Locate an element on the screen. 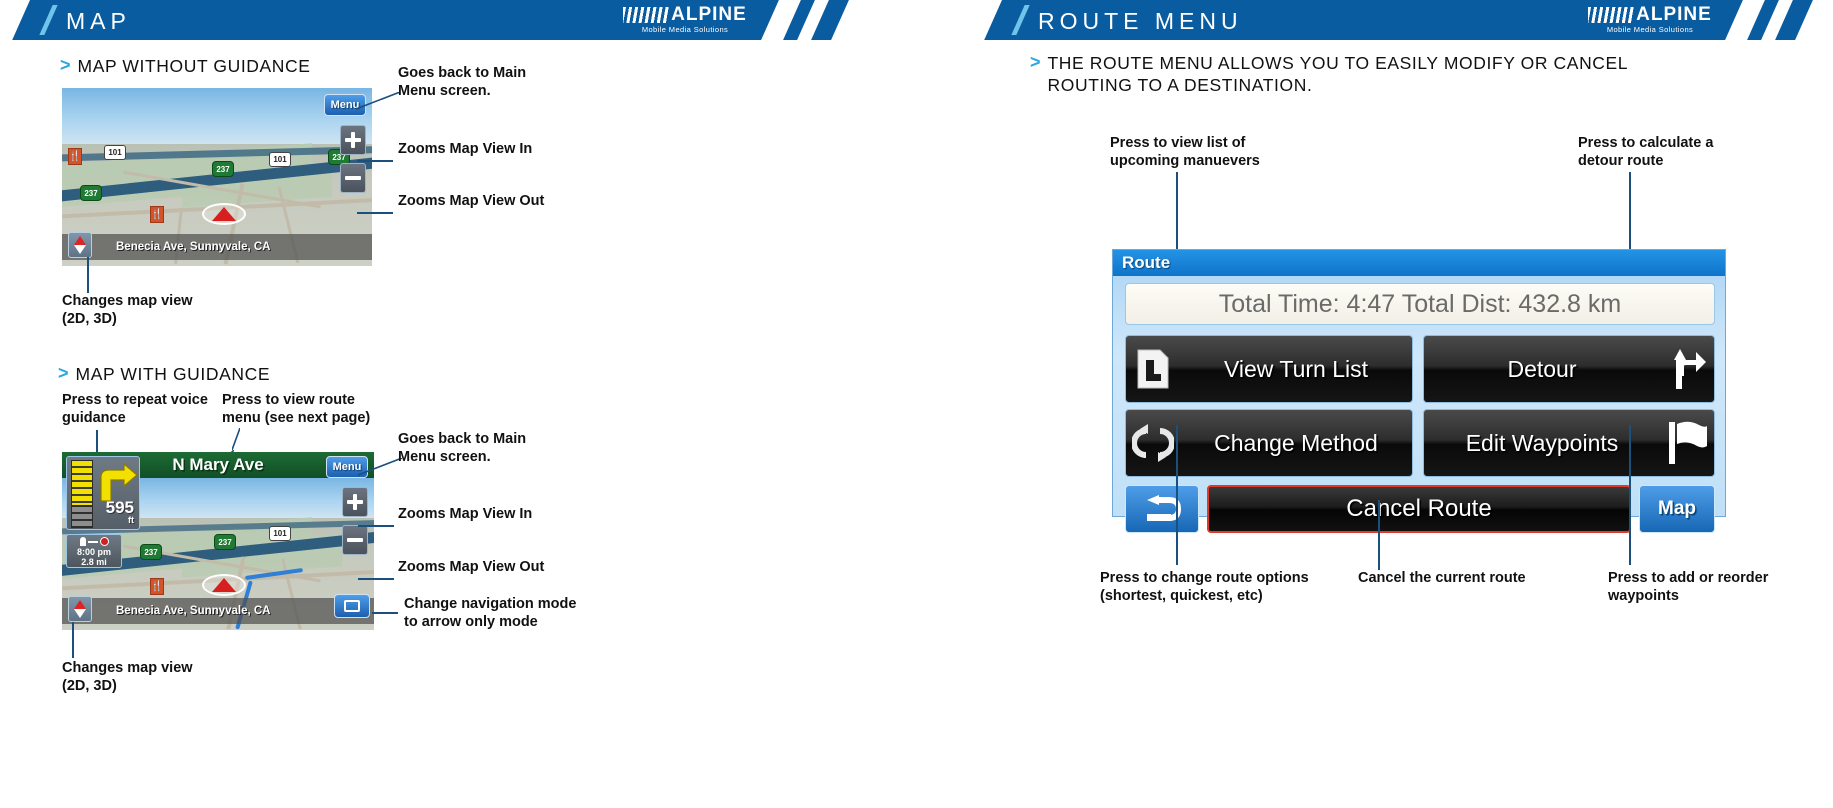 This screenshot has width=1833, height=808. edit-waypoints-button: Edit Waypoints is located at coordinates (1569, 443).